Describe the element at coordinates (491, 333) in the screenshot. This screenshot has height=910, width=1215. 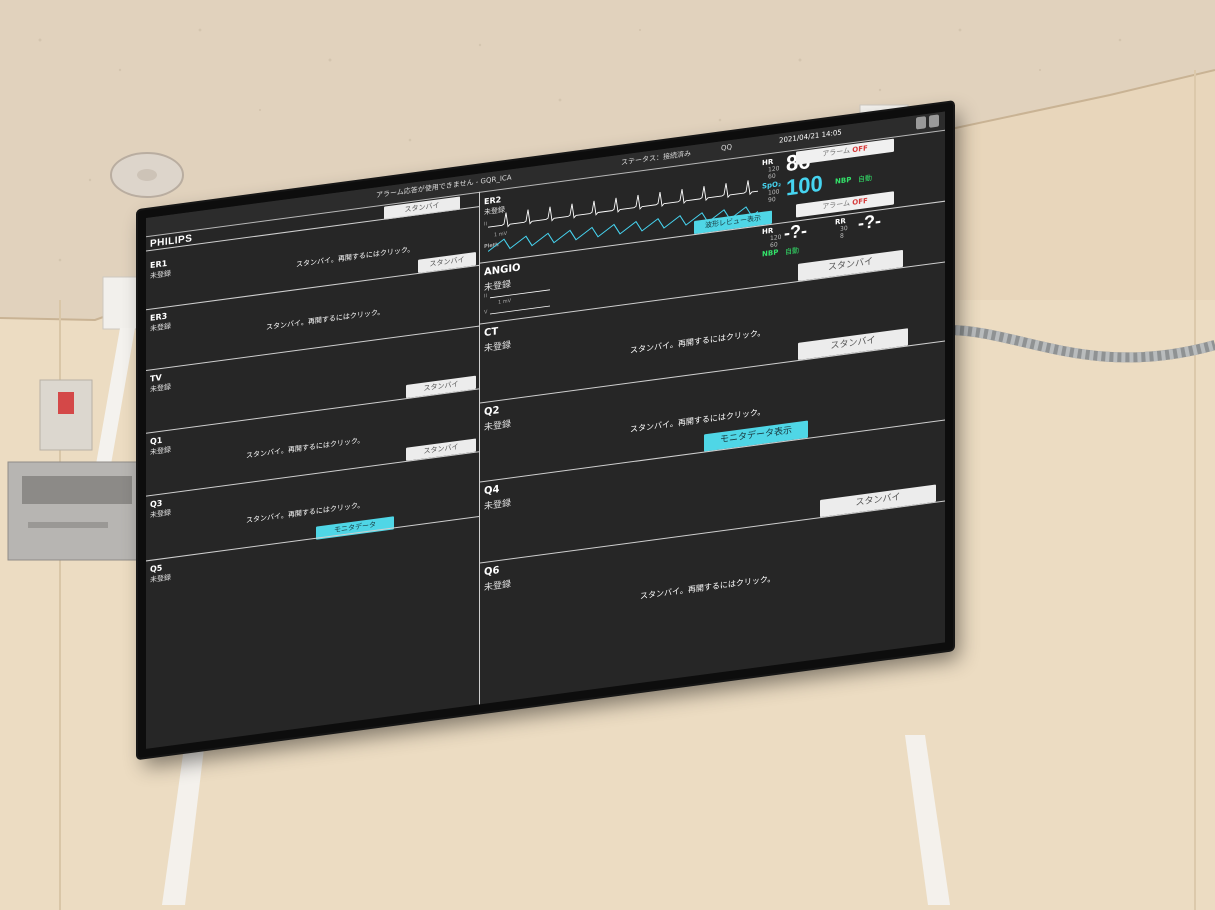
I see `bed-name: CT` at that location.